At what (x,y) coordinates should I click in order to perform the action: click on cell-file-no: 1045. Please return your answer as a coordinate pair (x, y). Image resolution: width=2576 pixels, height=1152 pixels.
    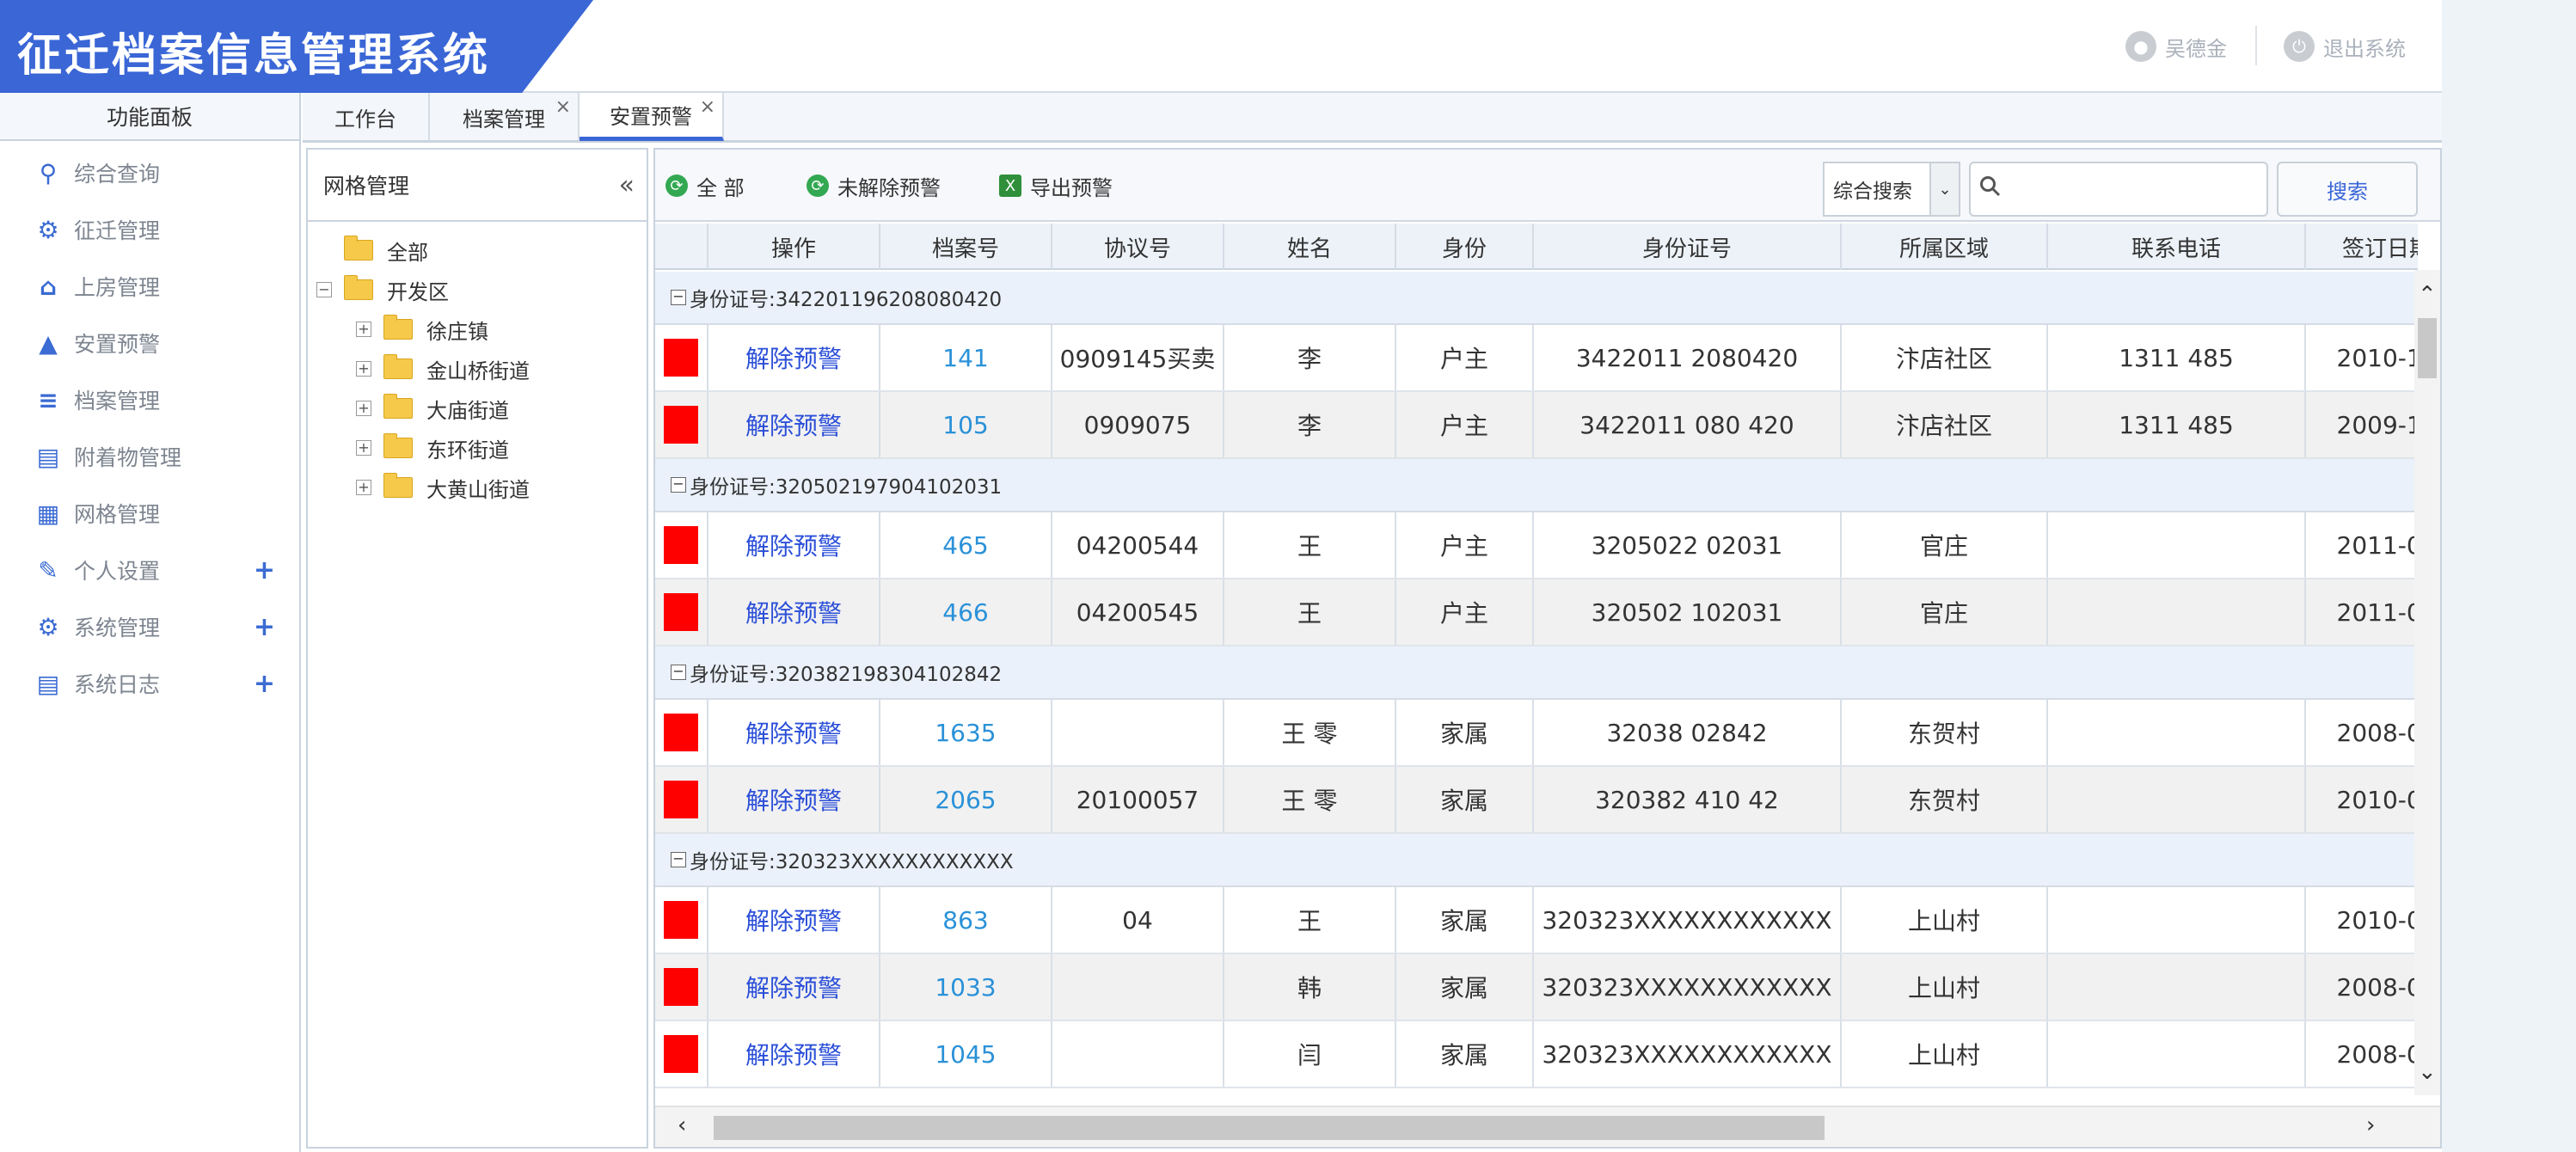
    Looking at the image, I should click on (966, 1054).